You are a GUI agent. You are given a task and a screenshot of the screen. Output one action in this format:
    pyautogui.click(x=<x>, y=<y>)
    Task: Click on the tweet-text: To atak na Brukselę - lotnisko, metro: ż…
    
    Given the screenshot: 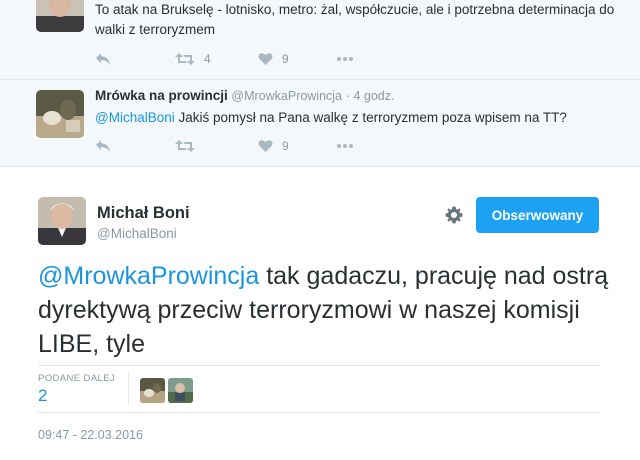 What is the action you would take?
    pyautogui.click(x=355, y=19)
    